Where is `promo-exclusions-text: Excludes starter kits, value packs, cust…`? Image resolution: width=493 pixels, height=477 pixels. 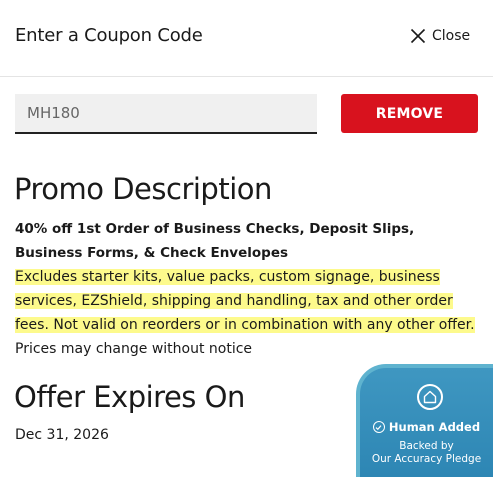
promo-exclusions-text: Excludes starter kits, value packs, cust… is located at coordinates (245, 301).